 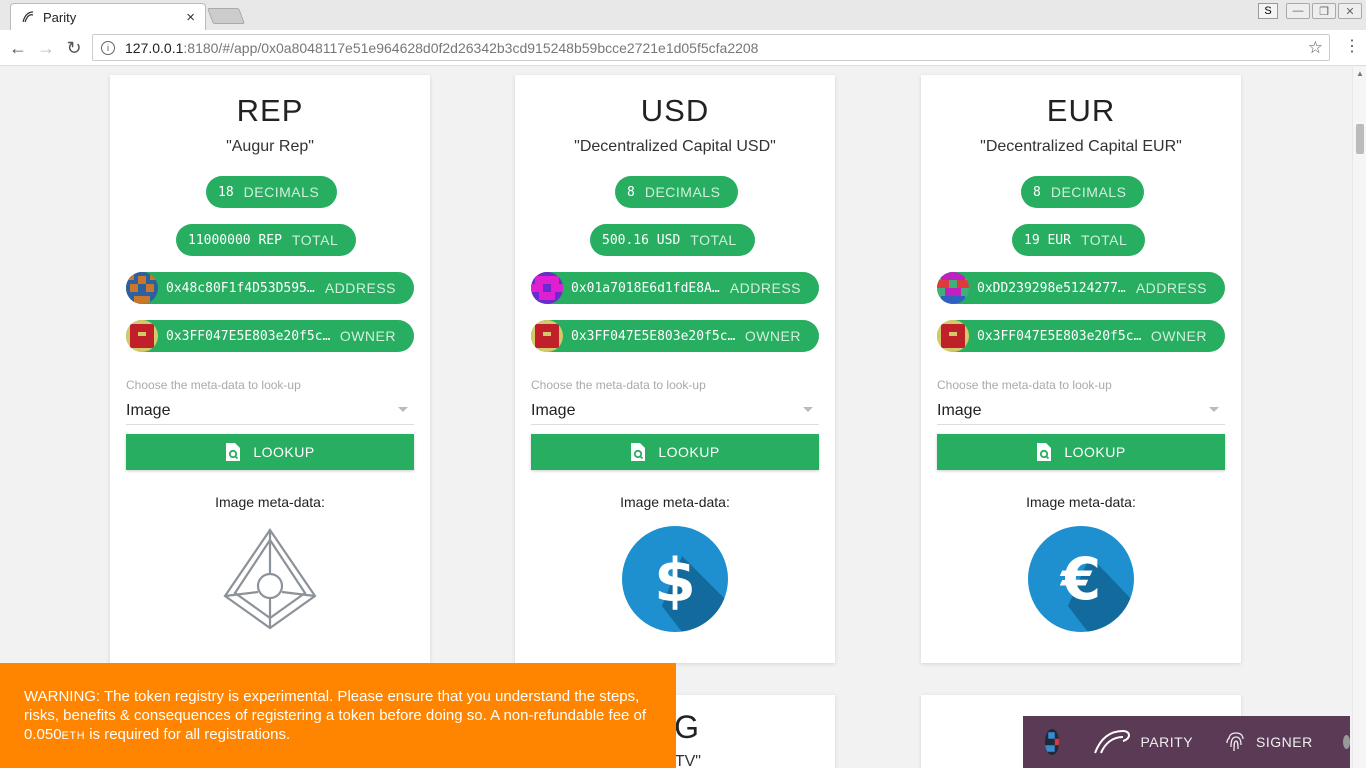 I want to click on tab-title: Parity, so click(x=60, y=17).